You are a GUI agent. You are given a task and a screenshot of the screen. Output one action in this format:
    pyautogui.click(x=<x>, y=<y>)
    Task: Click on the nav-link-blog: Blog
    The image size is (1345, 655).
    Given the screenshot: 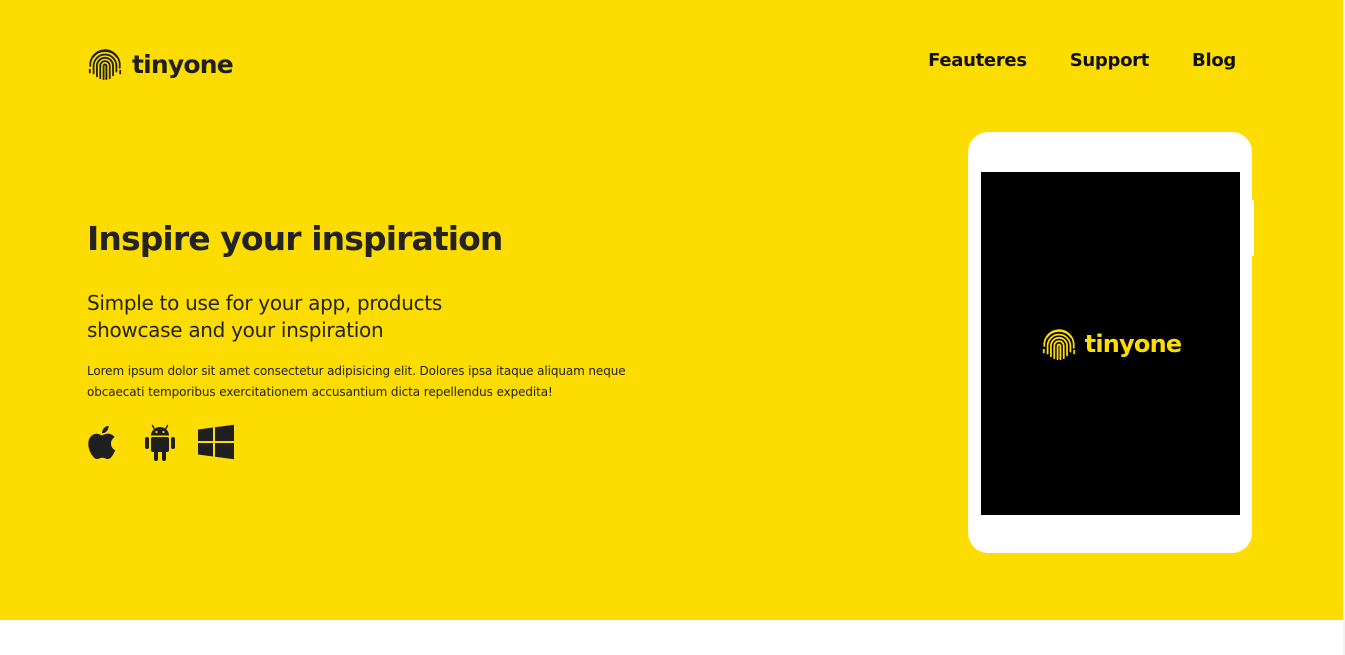 What is the action you would take?
    pyautogui.click(x=1214, y=60)
    